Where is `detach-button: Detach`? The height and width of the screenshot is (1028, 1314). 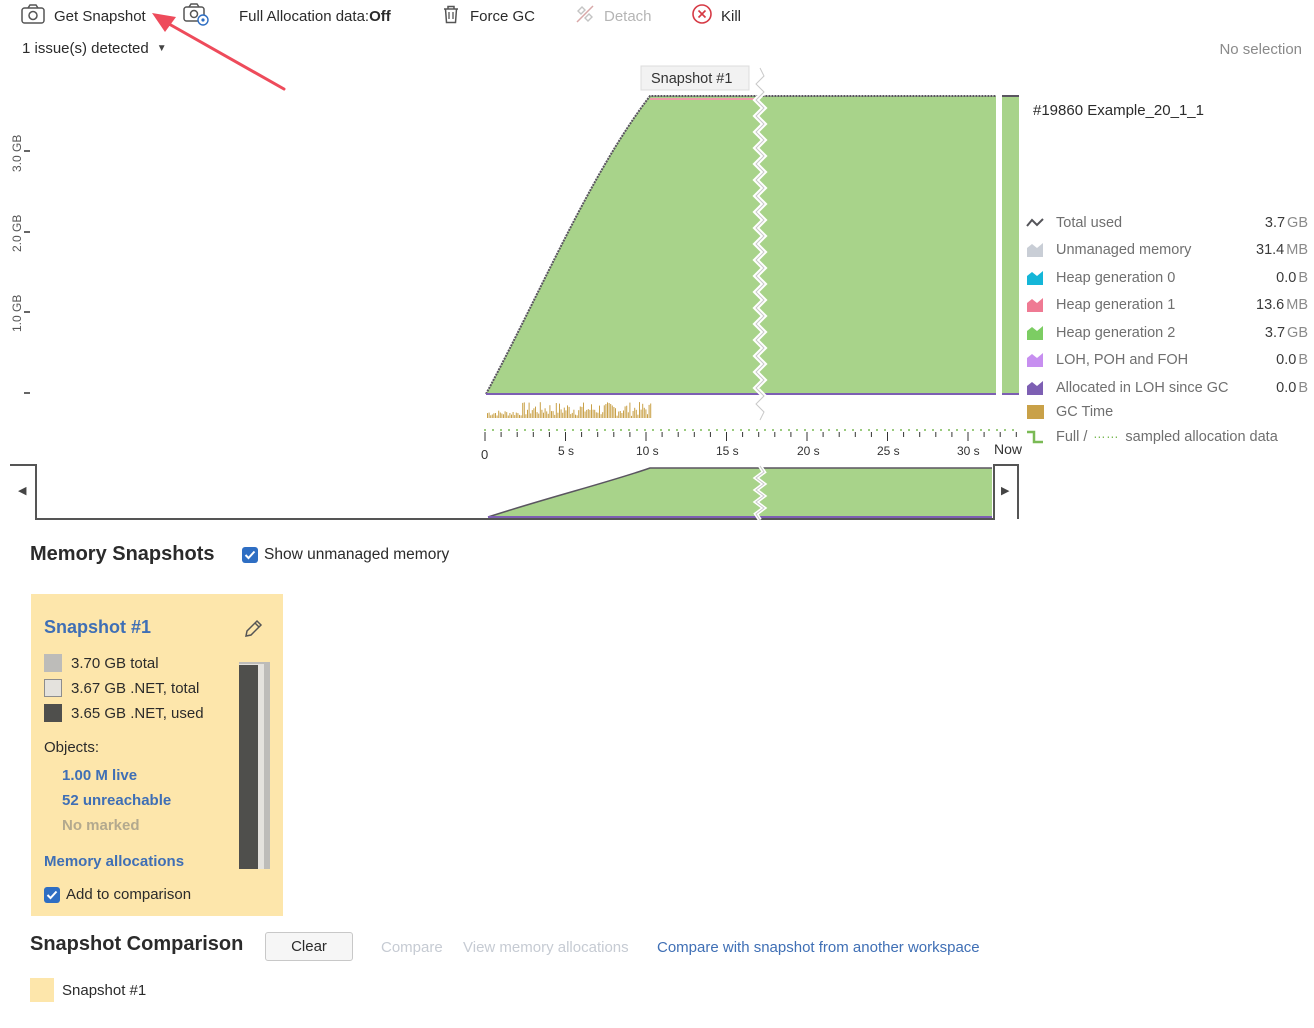
detach-button: Detach is located at coordinates (613, 16).